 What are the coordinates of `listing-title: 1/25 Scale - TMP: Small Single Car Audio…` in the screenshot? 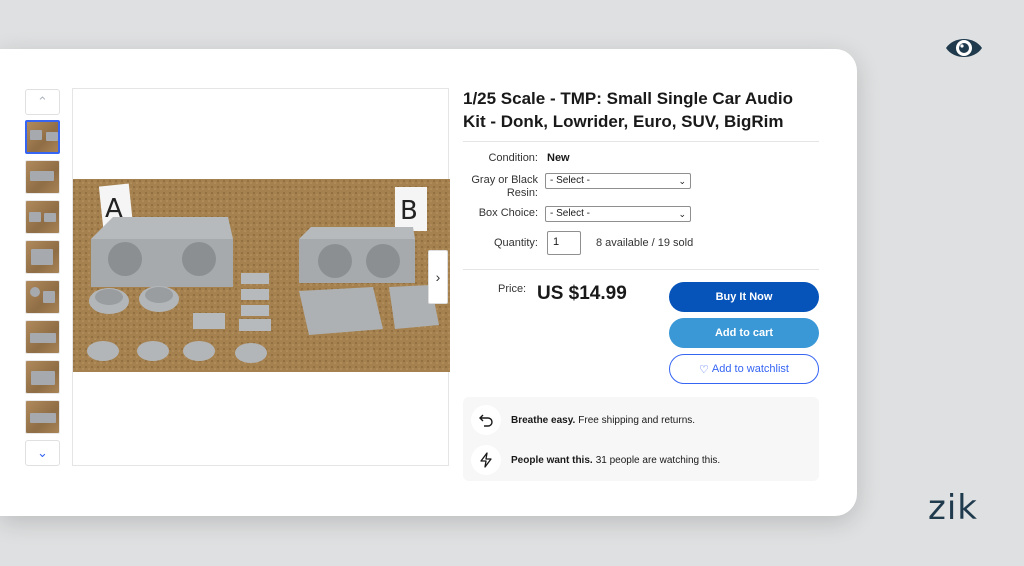 It's located at (628, 110).